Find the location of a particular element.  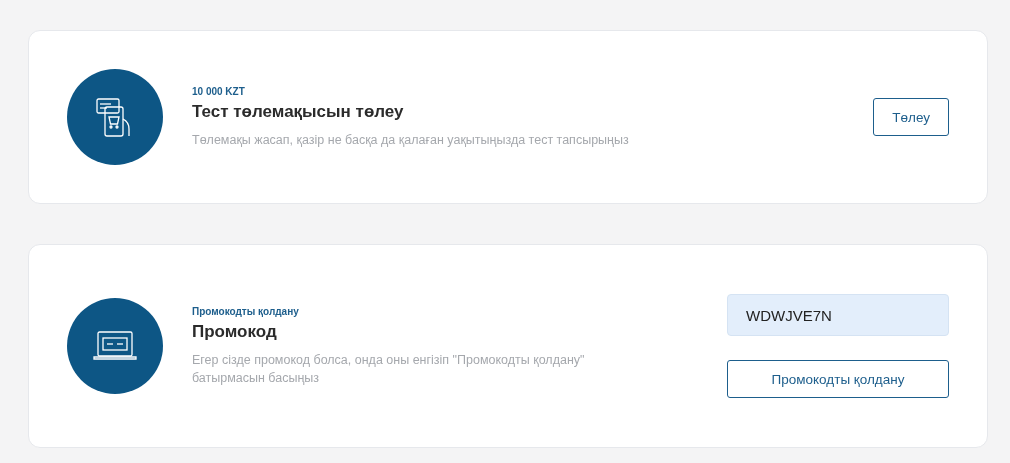

card-title: Промокод is located at coordinates (235, 331).